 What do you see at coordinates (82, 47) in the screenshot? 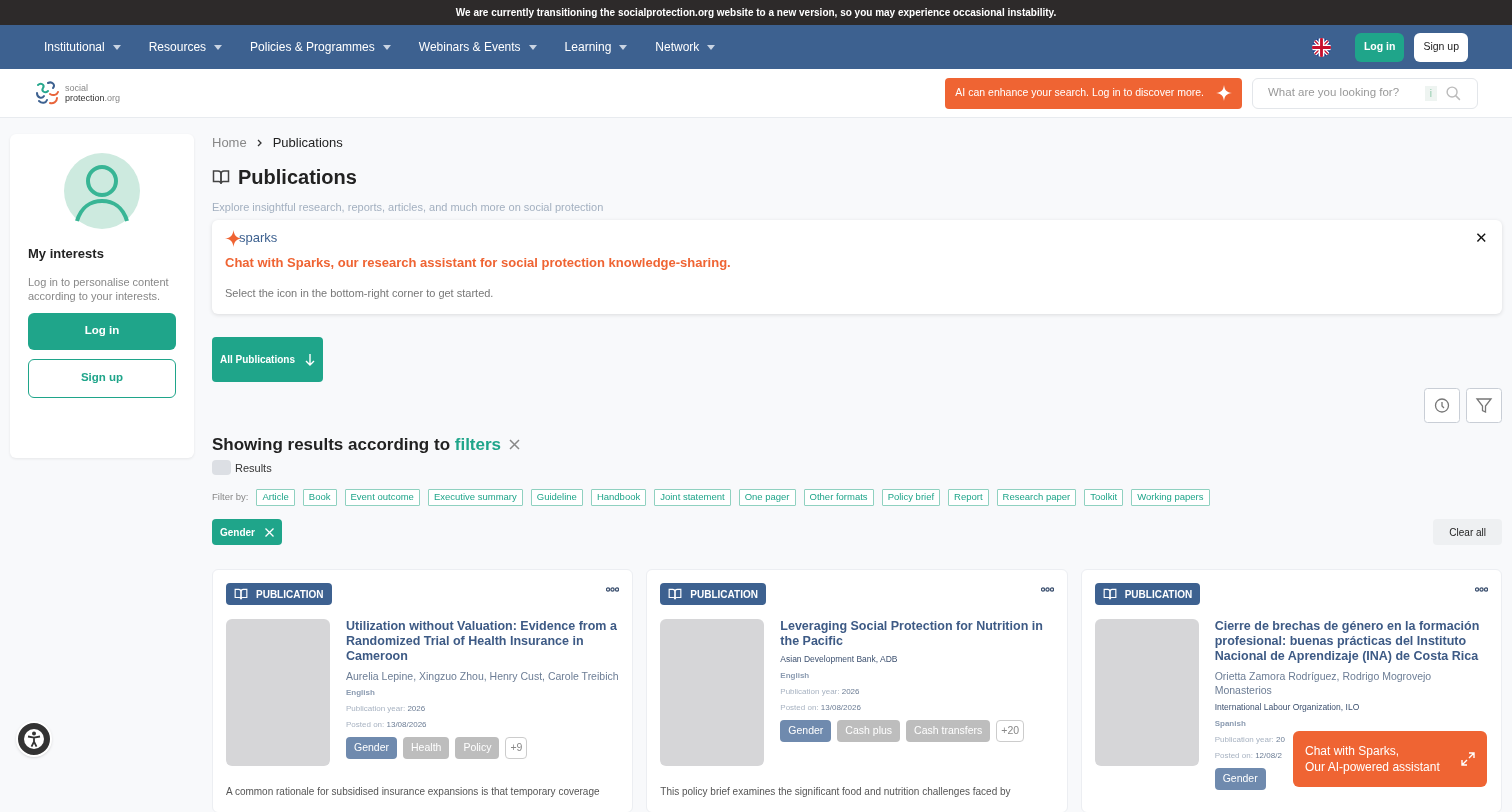
I see `nav-menu-item: Institutional` at bounding box center [82, 47].